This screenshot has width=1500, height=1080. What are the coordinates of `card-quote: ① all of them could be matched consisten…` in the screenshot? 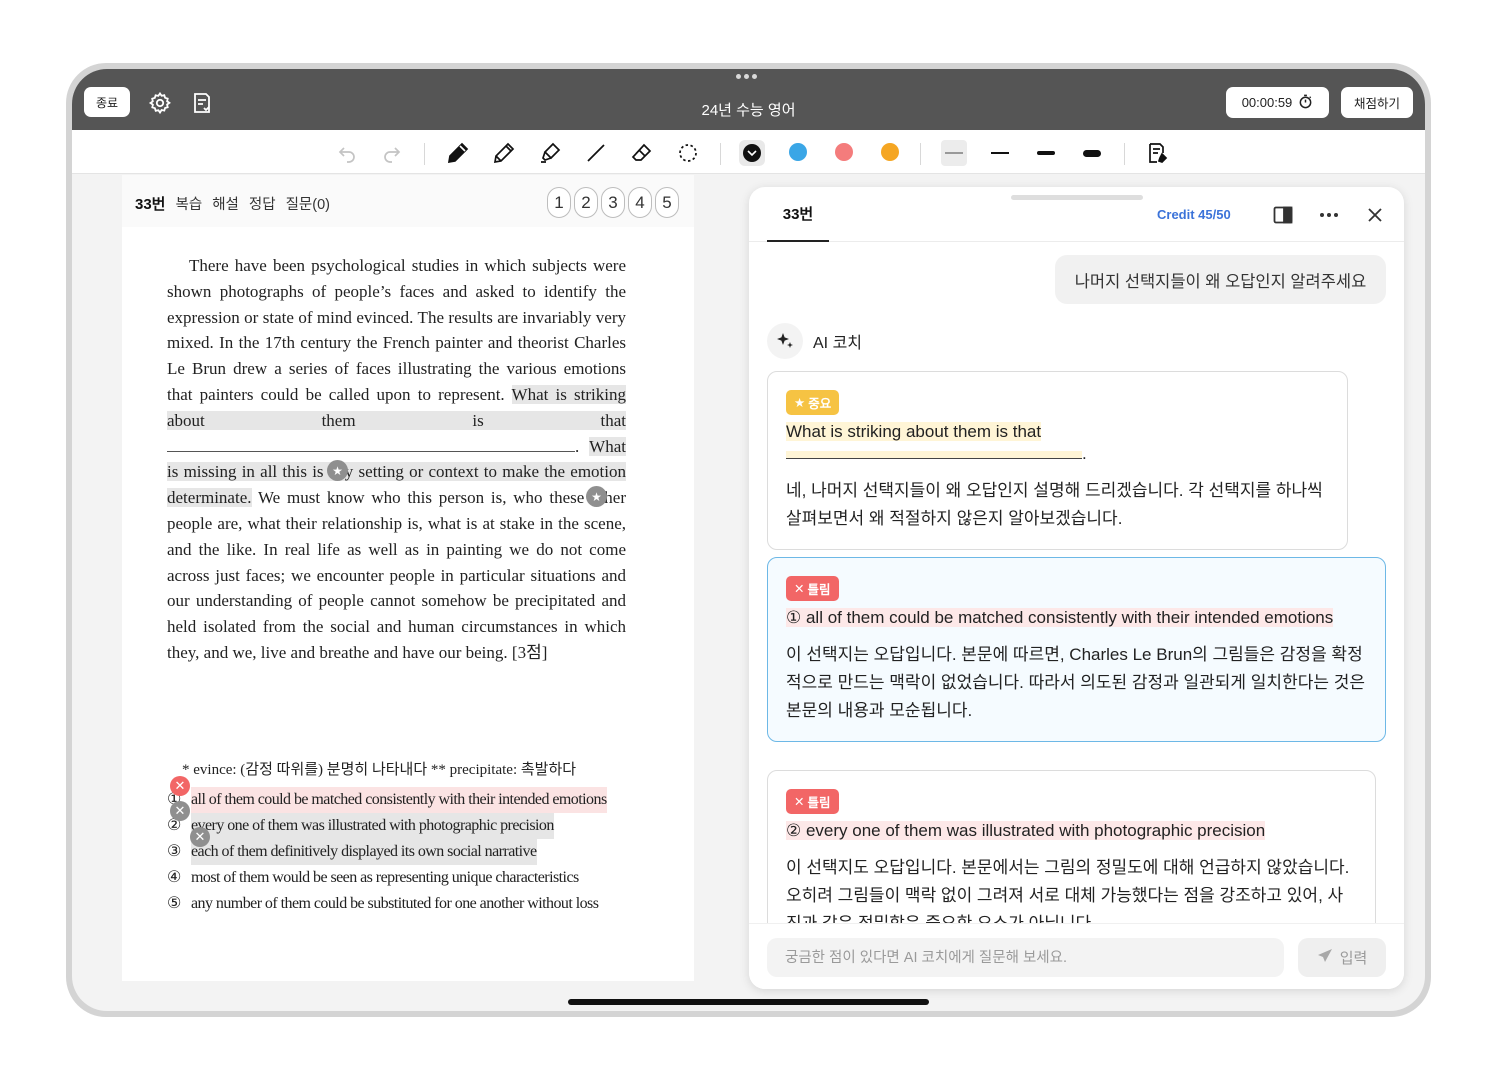 It's located at (1060, 617).